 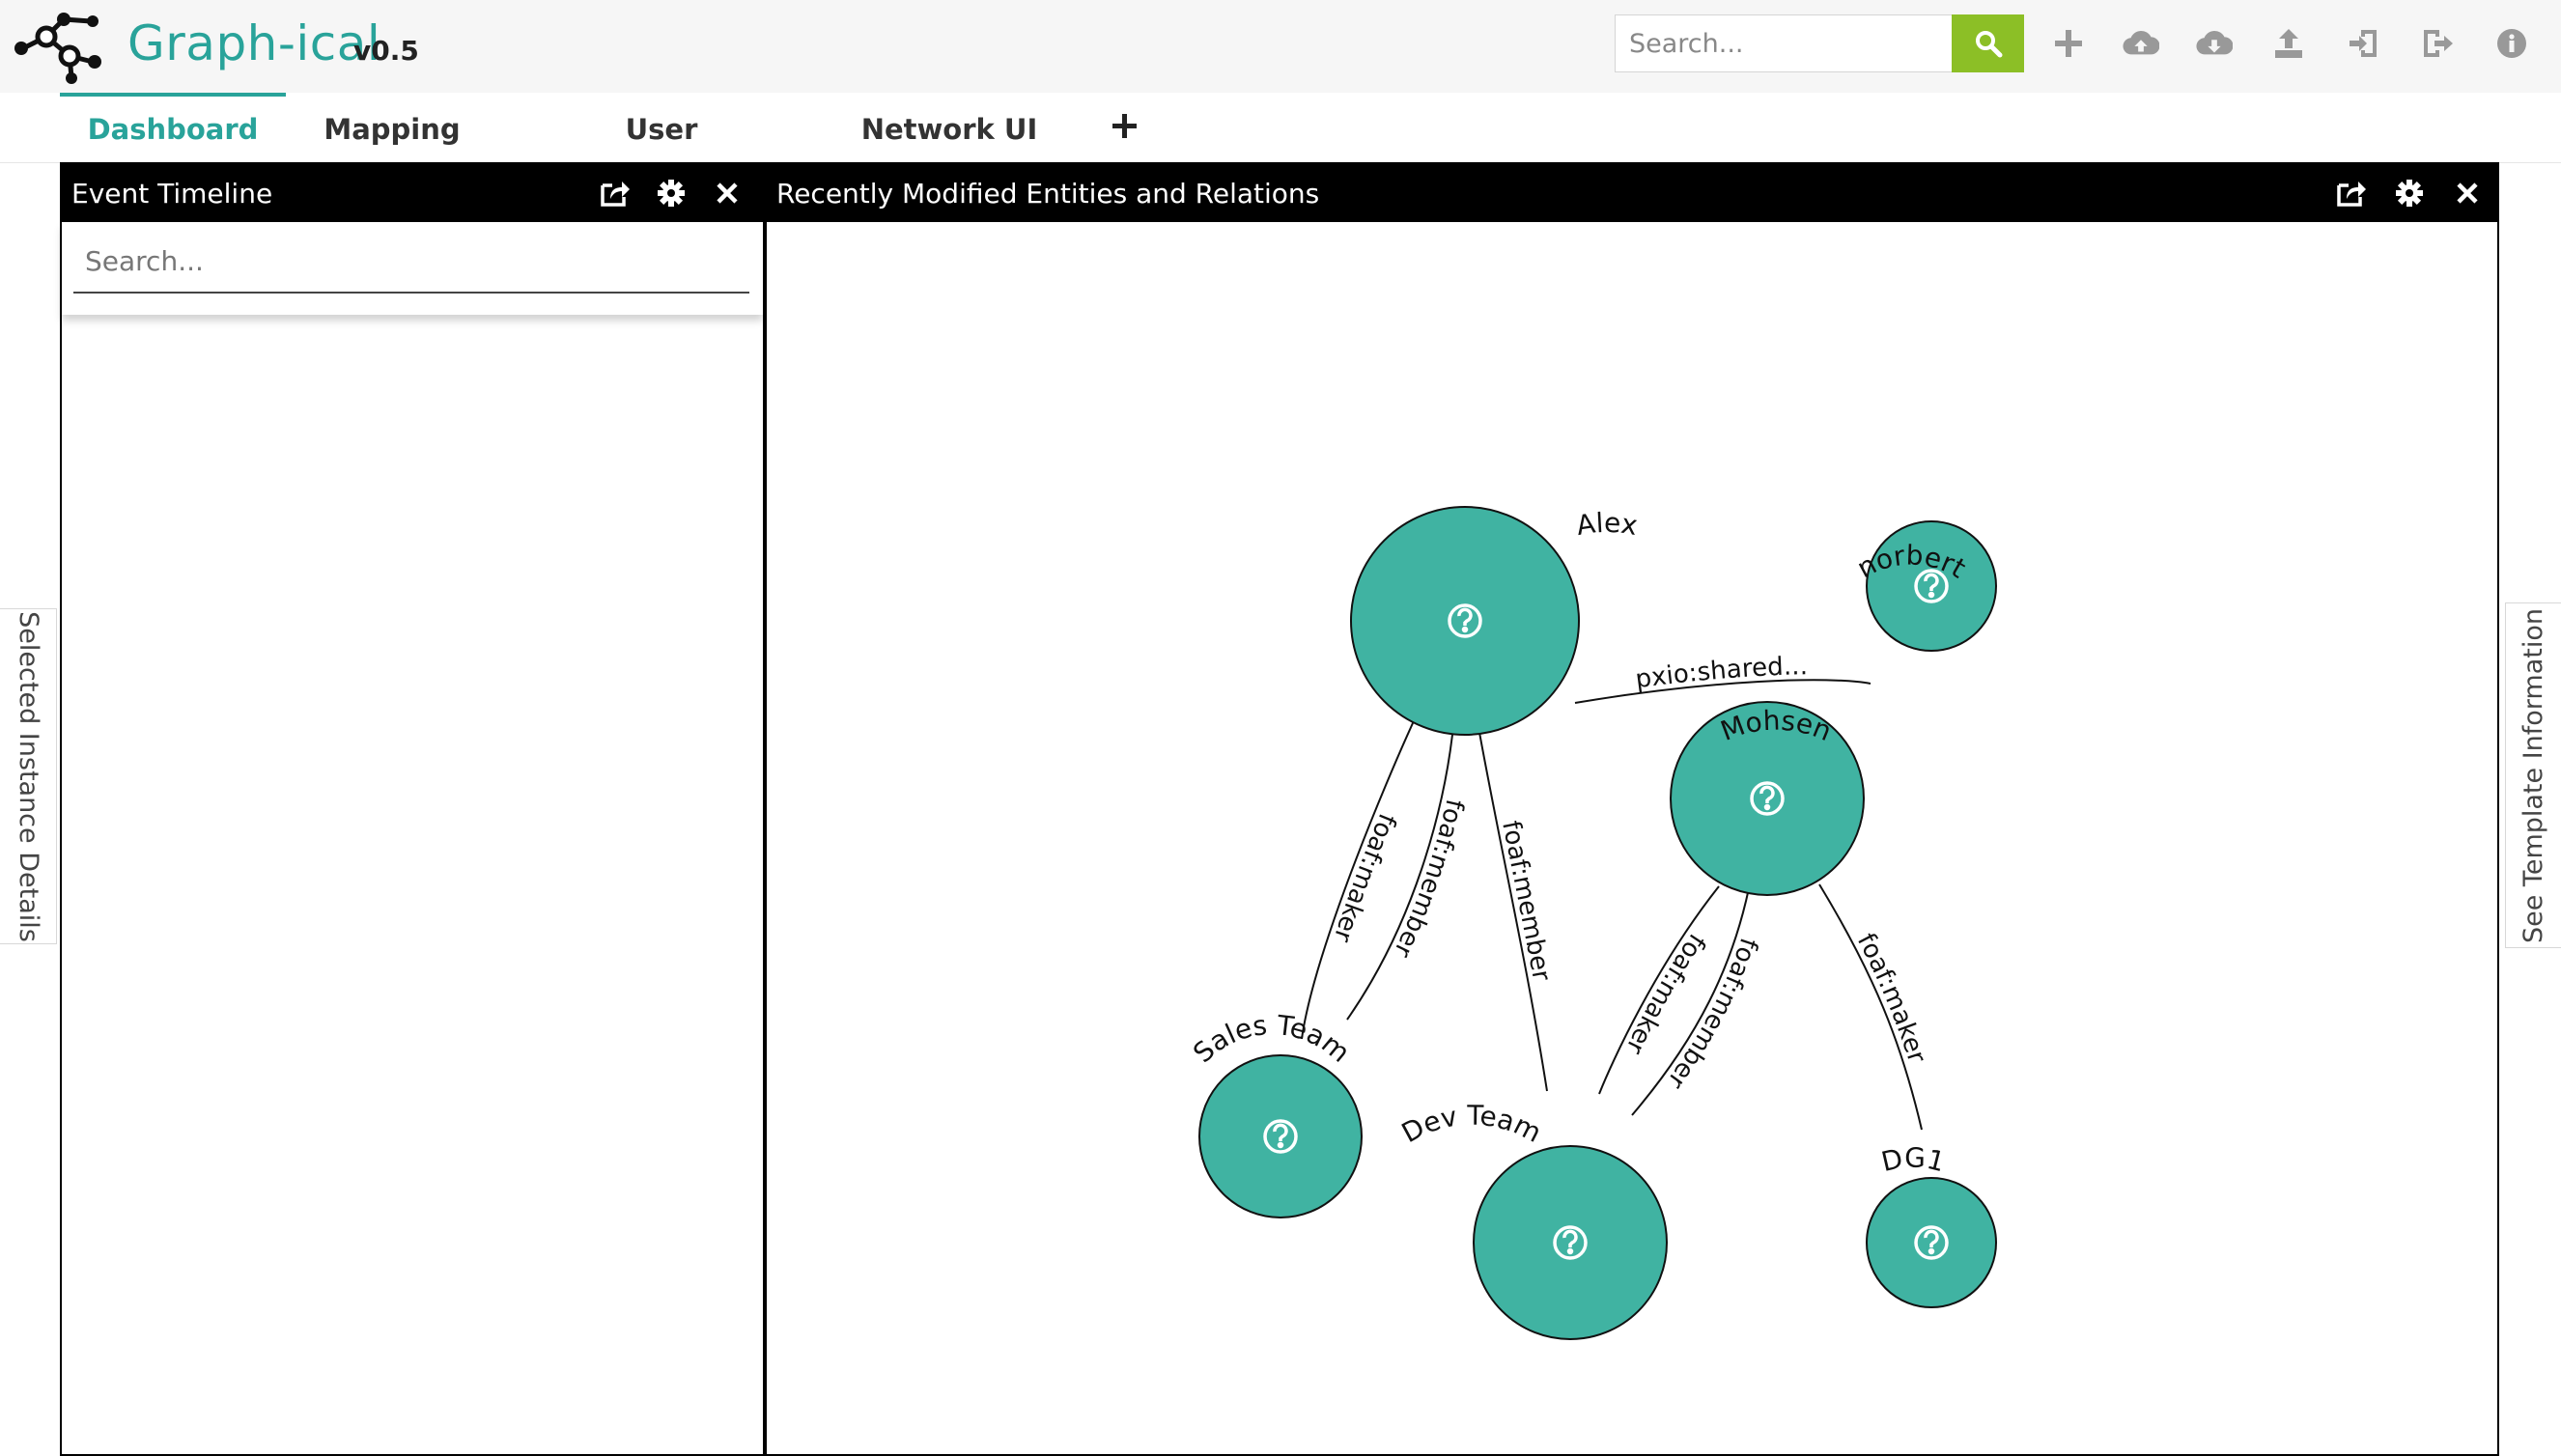 What do you see at coordinates (386, 51) in the screenshot?
I see `app-version: v0.5` at bounding box center [386, 51].